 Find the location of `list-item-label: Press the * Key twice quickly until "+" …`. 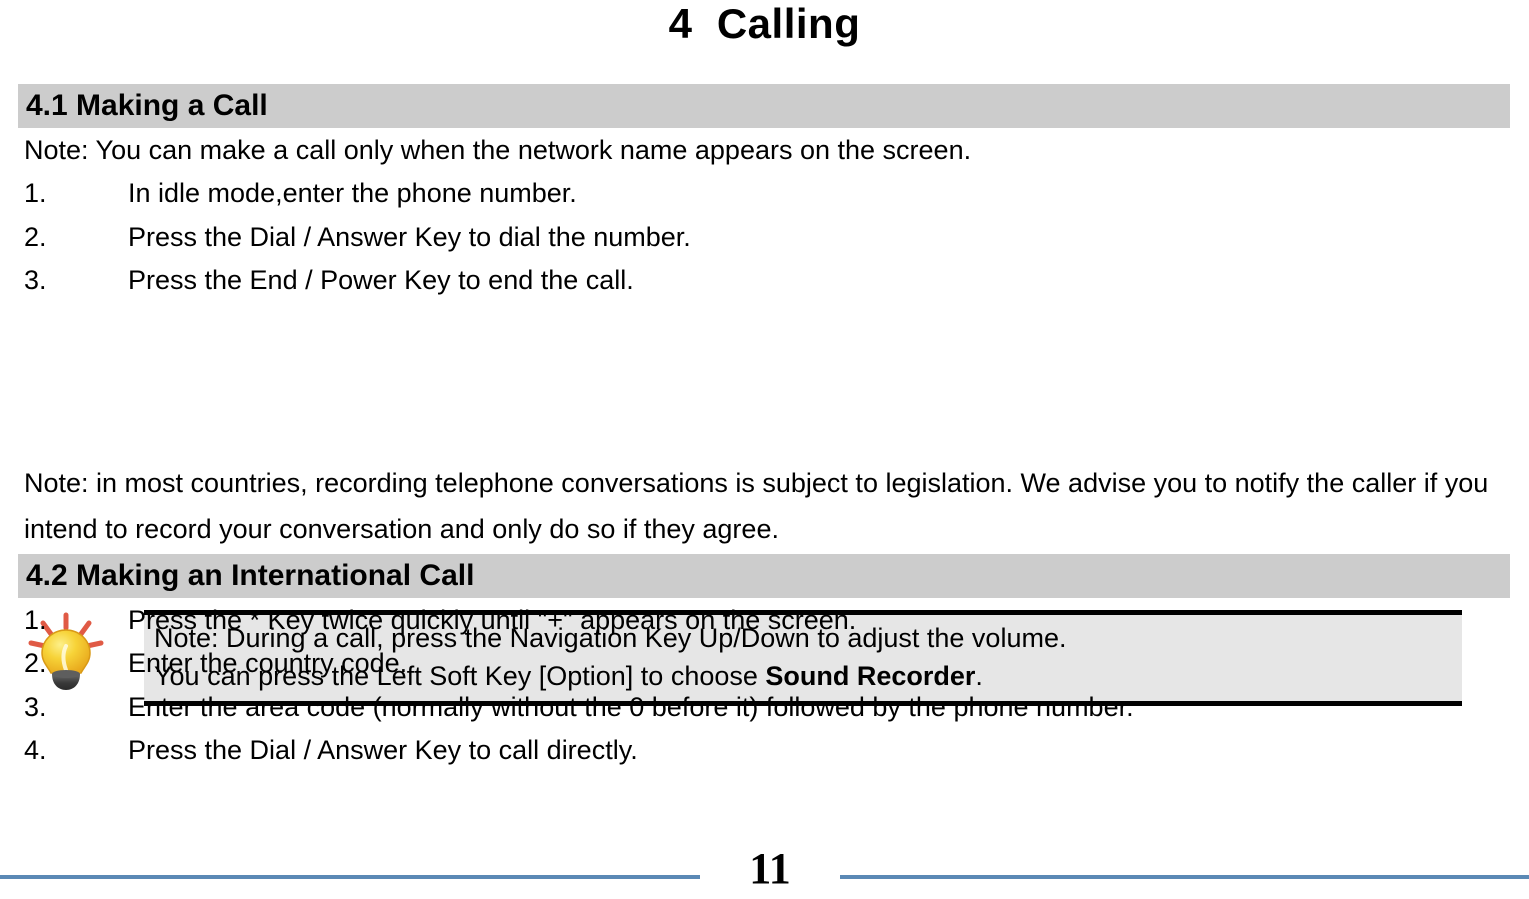

list-item-label: Press the * Key twice quickly until "+" … is located at coordinates (492, 620).